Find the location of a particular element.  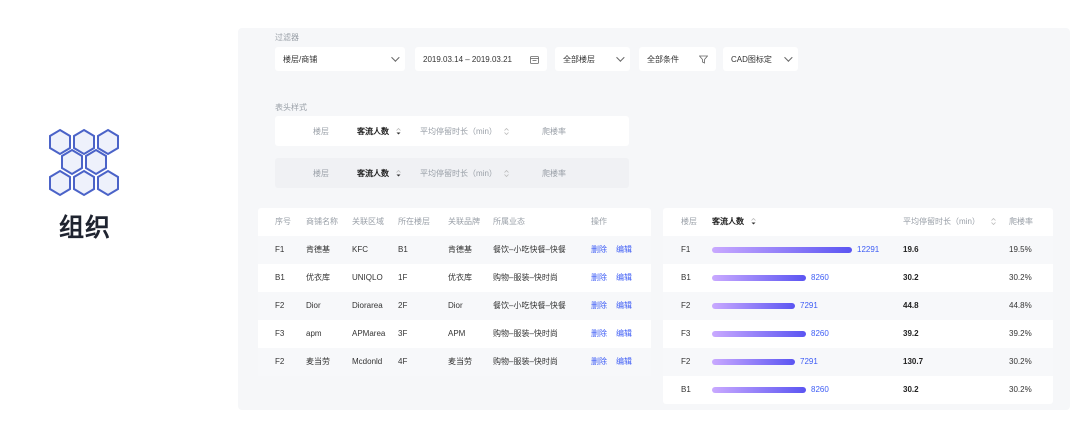

all-floors-select: 全部楼层 is located at coordinates (592, 59).